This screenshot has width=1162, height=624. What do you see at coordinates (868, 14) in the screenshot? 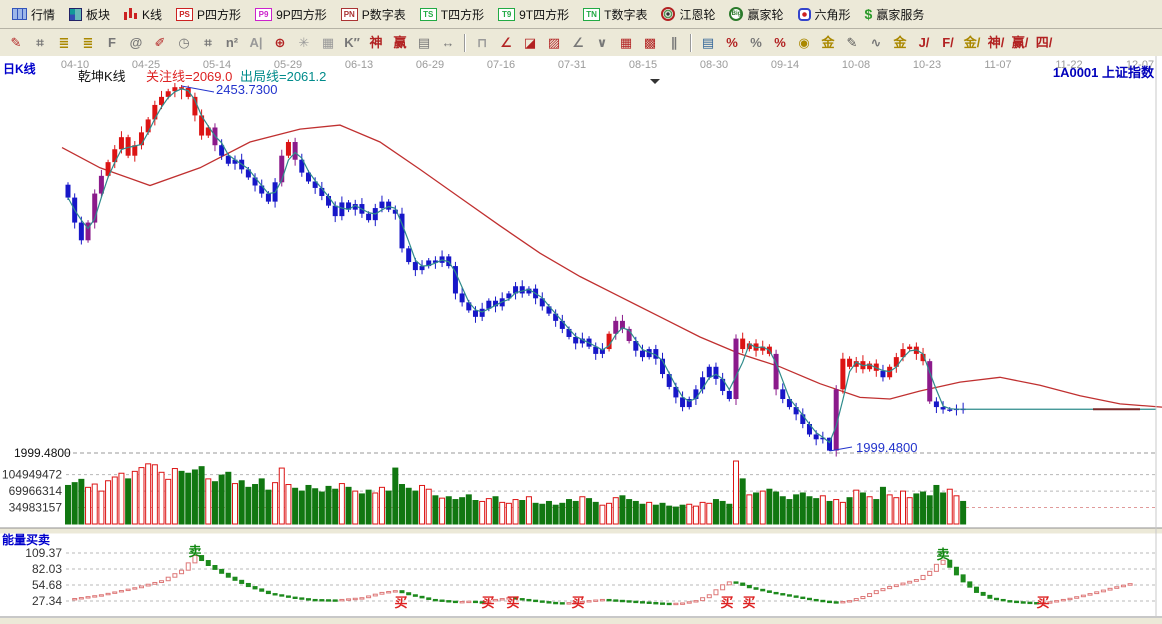
I see `winner-service-icon: $` at bounding box center [868, 14].